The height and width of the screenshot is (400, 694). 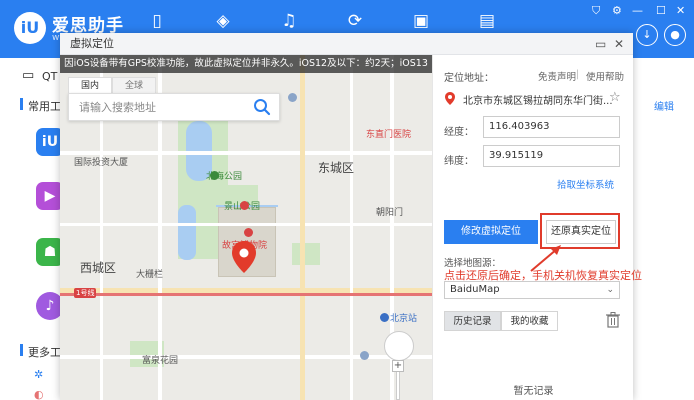 I want to click on metro-label: 1号线, so click(x=85, y=293).